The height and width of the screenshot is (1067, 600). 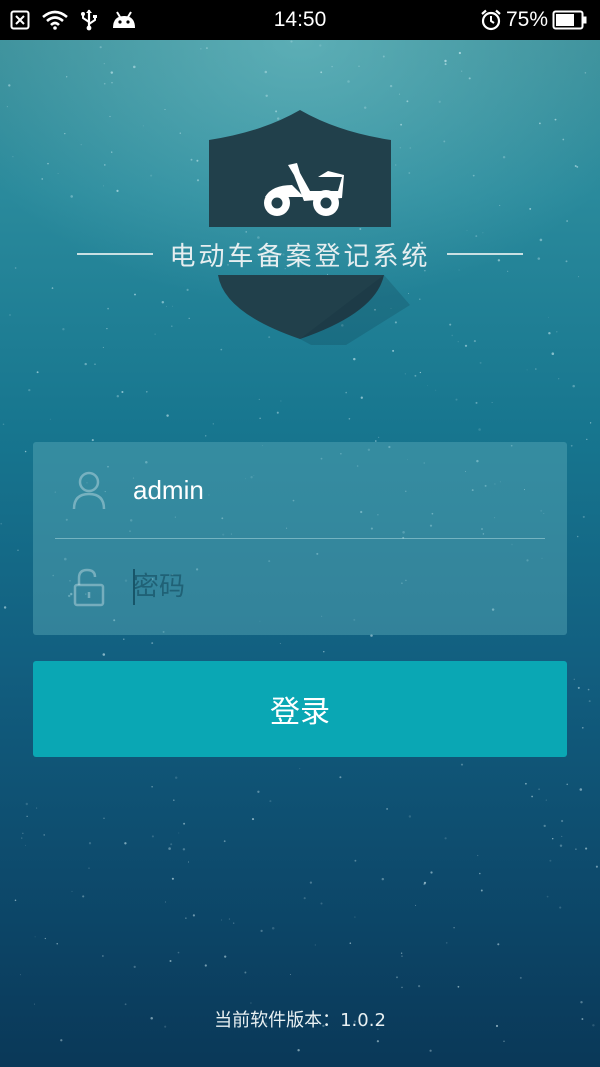 I want to click on password-input, so click(x=333, y=587).